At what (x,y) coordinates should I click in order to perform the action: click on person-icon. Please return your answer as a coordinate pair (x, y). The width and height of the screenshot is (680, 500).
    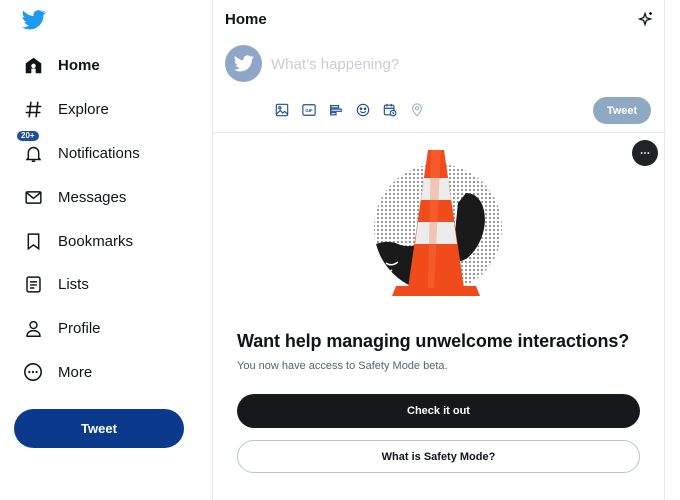
    Looking at the image, I should click on (33, 328).